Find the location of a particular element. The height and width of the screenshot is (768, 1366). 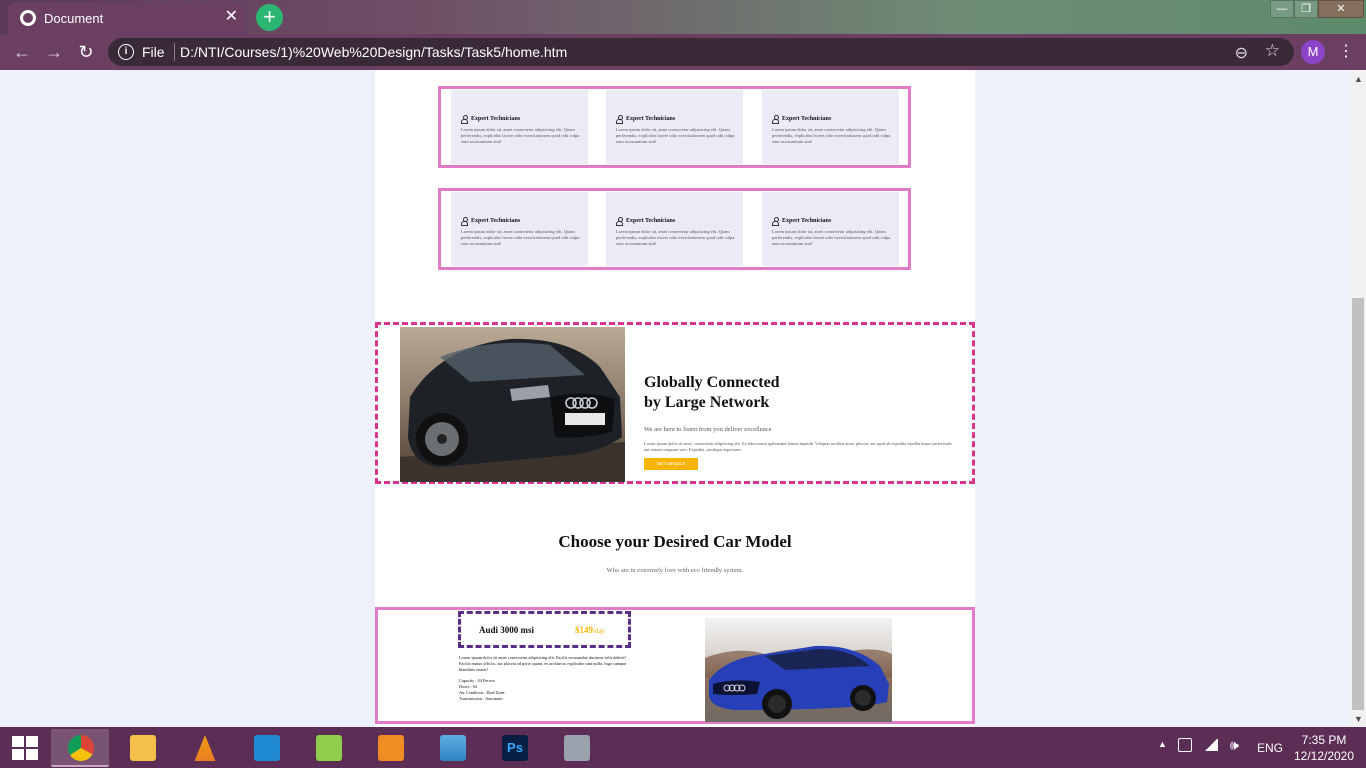

calculator-taskbar-app is located at coordinates (576, 748).